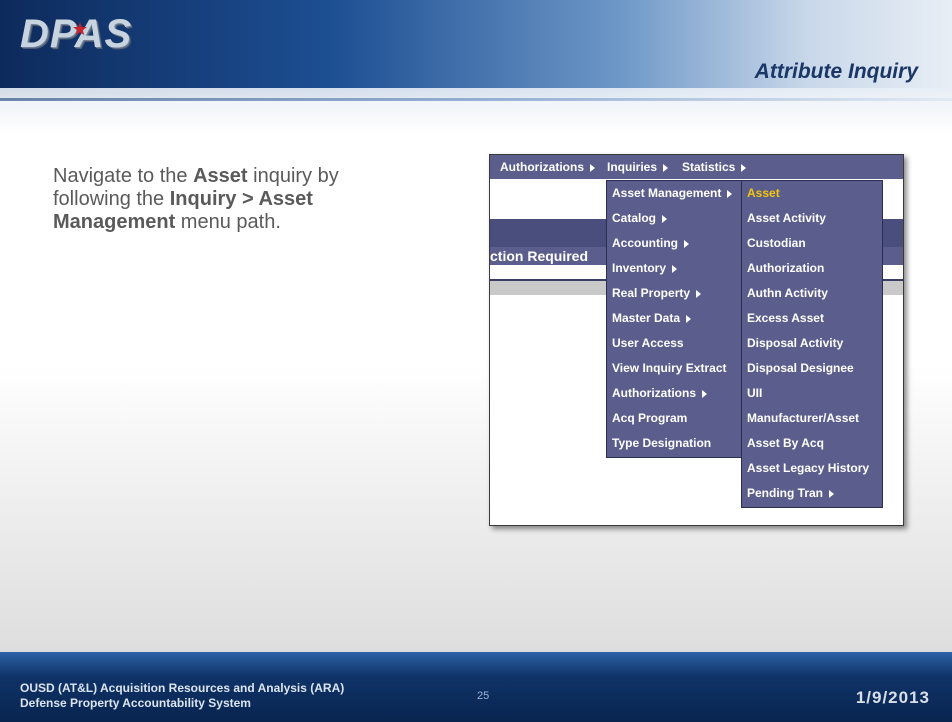  I want to click on menu-item-authorizations: Authorizations, so click(659, 393).